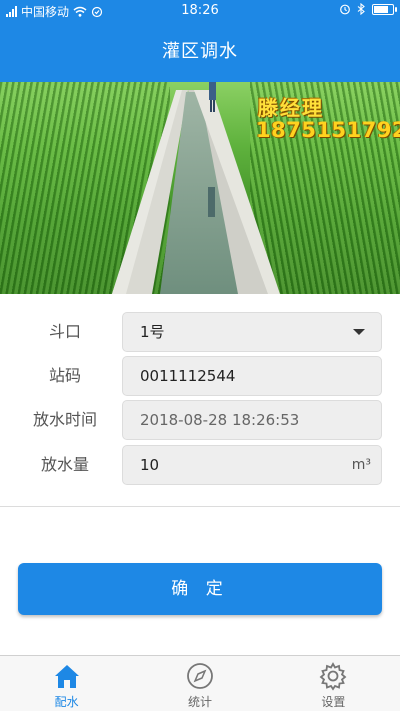  I want to click on chevron-down-icon, so click(359, 332).